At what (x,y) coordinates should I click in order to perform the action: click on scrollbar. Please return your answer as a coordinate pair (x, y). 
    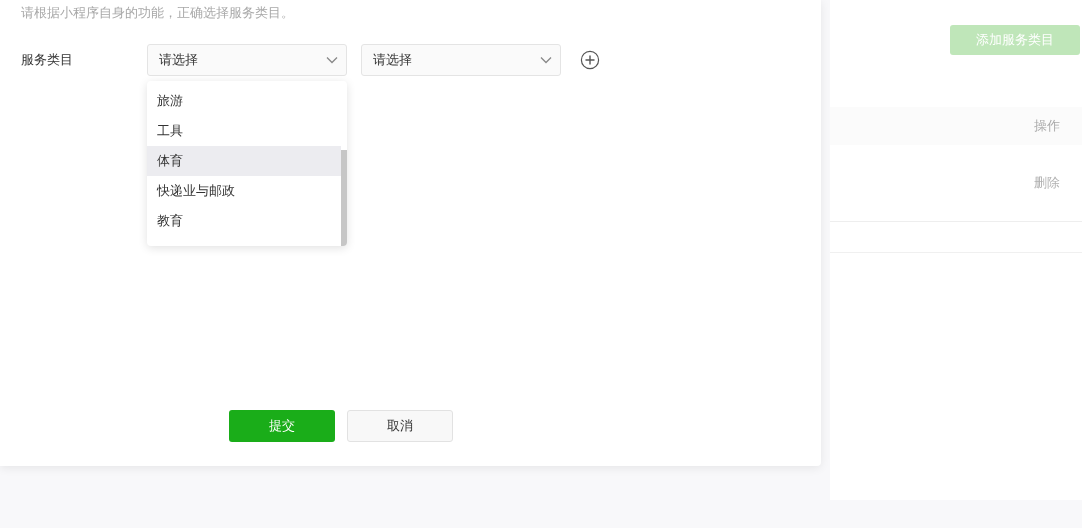
    Looking at the image, I should click on (344, 198).